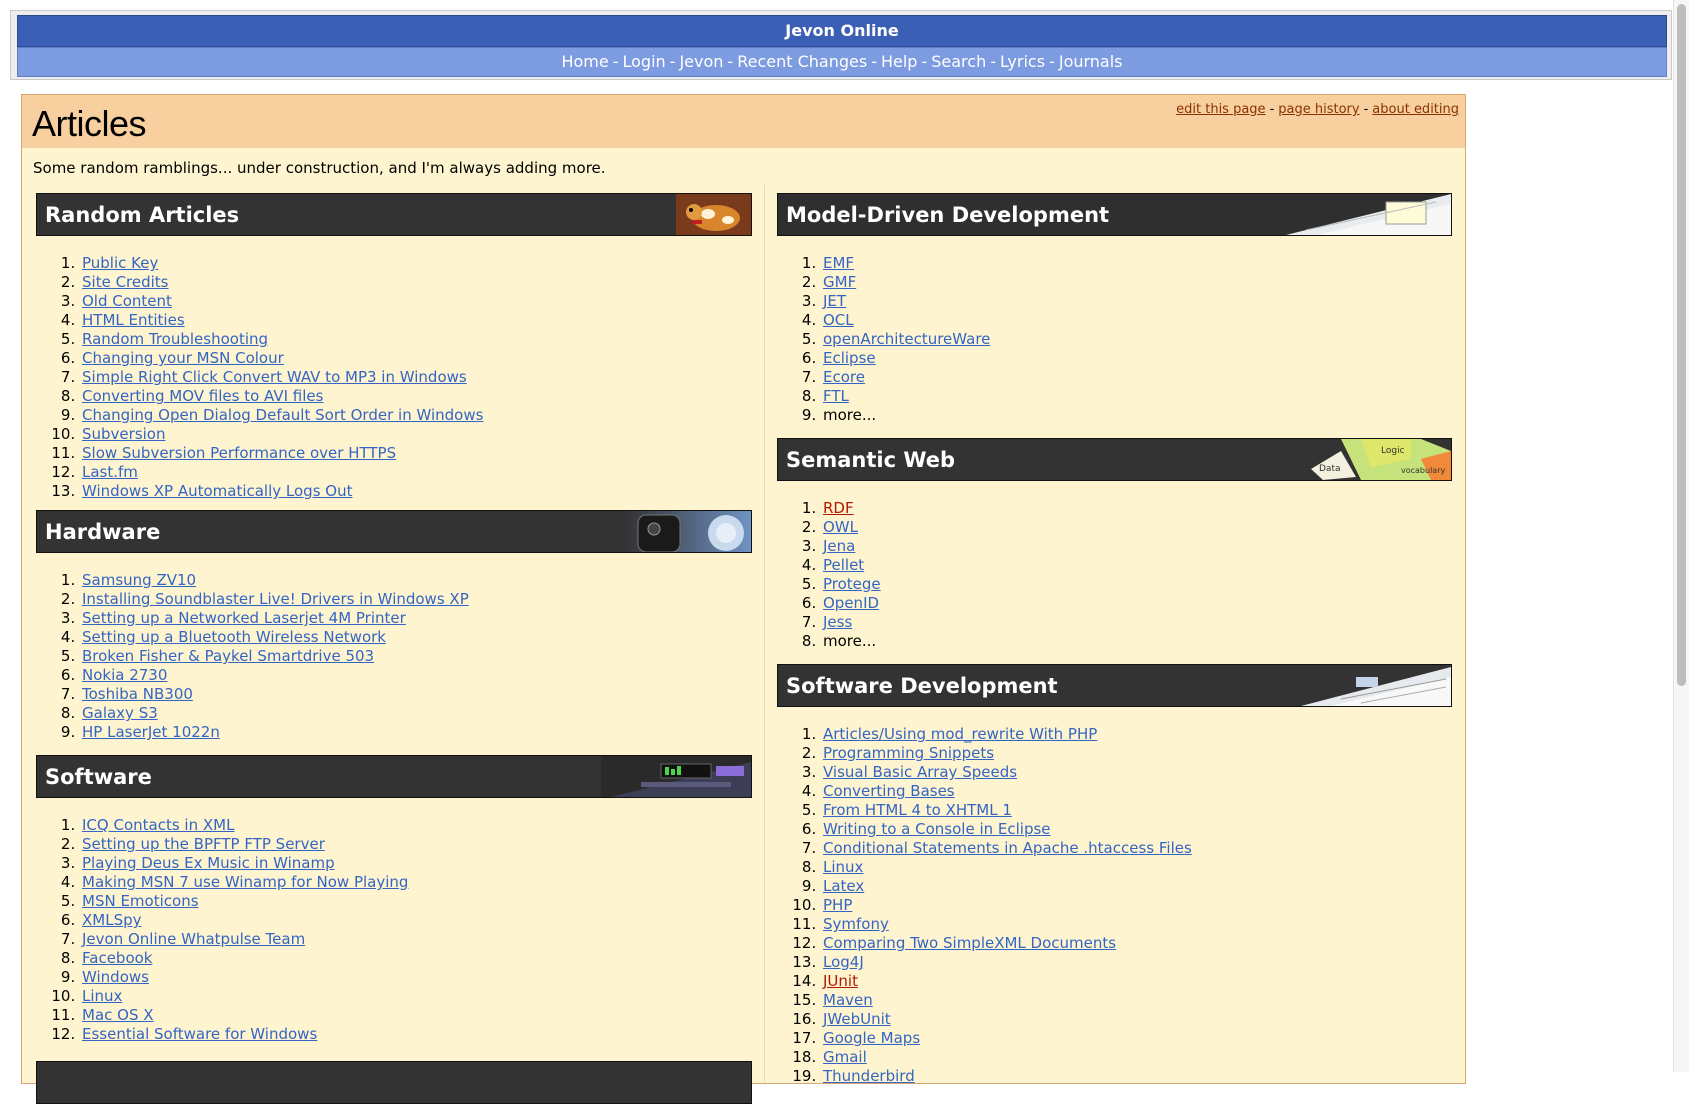 This screenshot has height=1104, width=1689. I want to click on article-link: HP LaserJet 1022n, so click(151, 732).